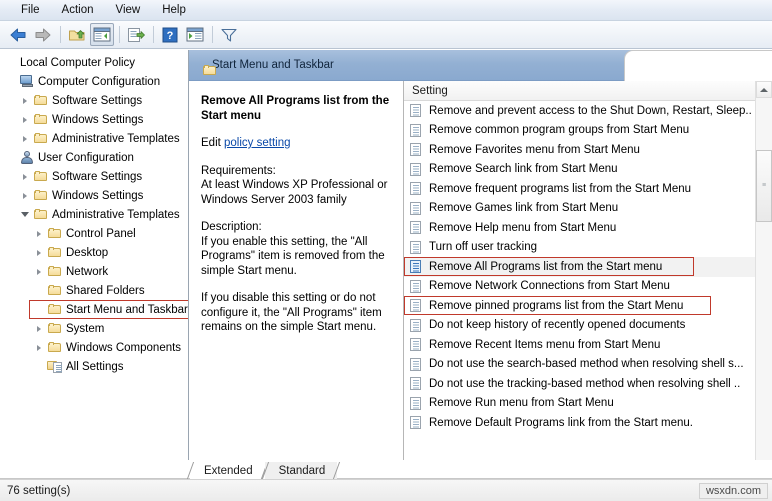  What do you see at coordinates (301, 470) in the screenshot?
I see `tab-standard: Standard` at bounding box center [301, 470].